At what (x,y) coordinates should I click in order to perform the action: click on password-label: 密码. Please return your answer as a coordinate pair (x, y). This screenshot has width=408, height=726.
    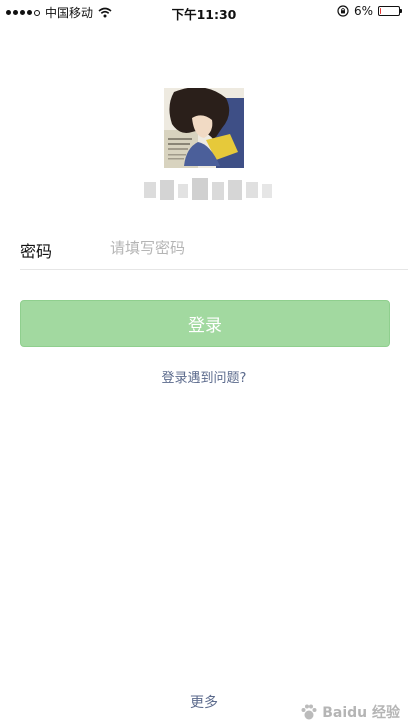
    Looking at the image, I should click on (36, 251).